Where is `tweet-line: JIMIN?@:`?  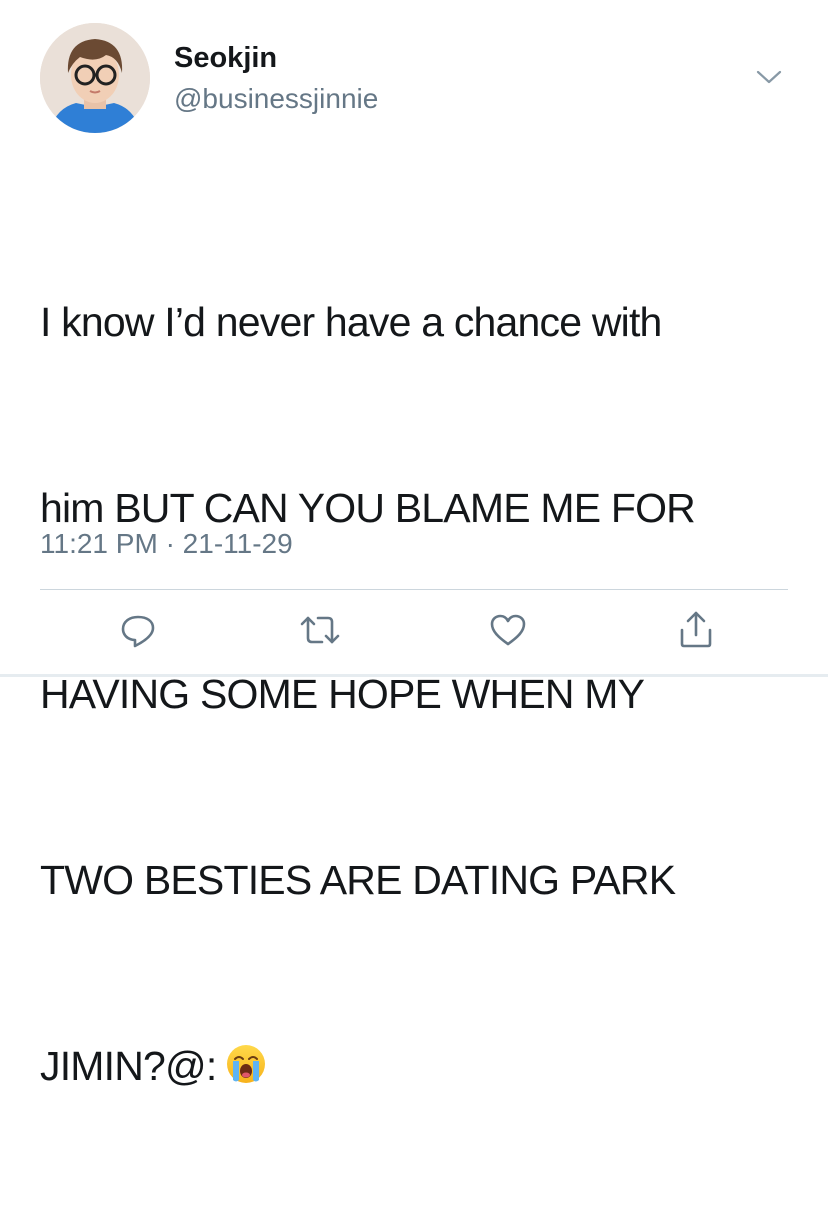 tweet-line: JIMIN?@: is located at coordinates (128, 1066).